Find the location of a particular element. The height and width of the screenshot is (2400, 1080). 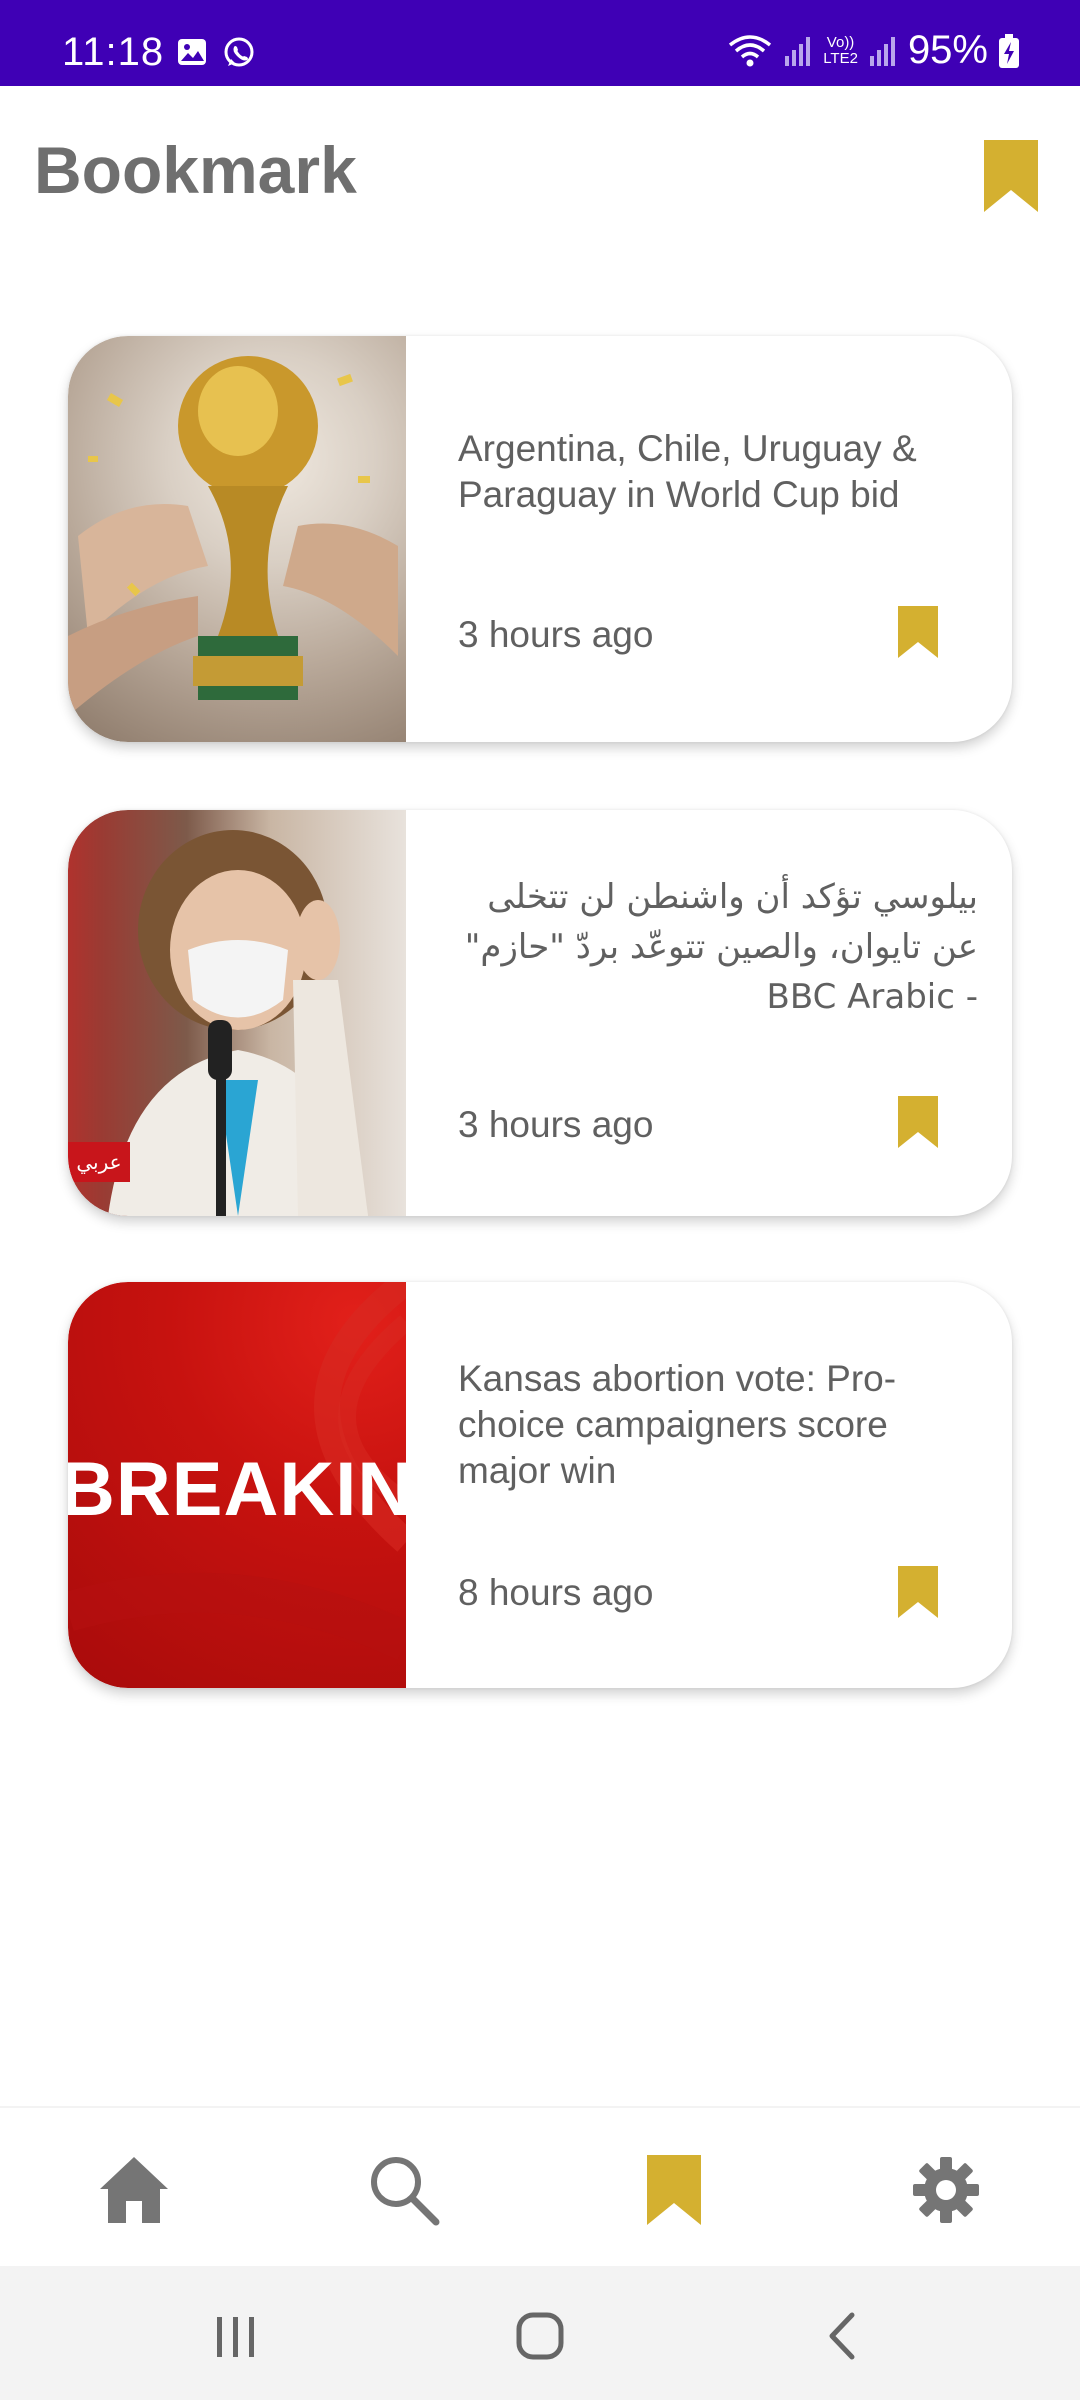

back-button is located at coordinates (842, 2336).